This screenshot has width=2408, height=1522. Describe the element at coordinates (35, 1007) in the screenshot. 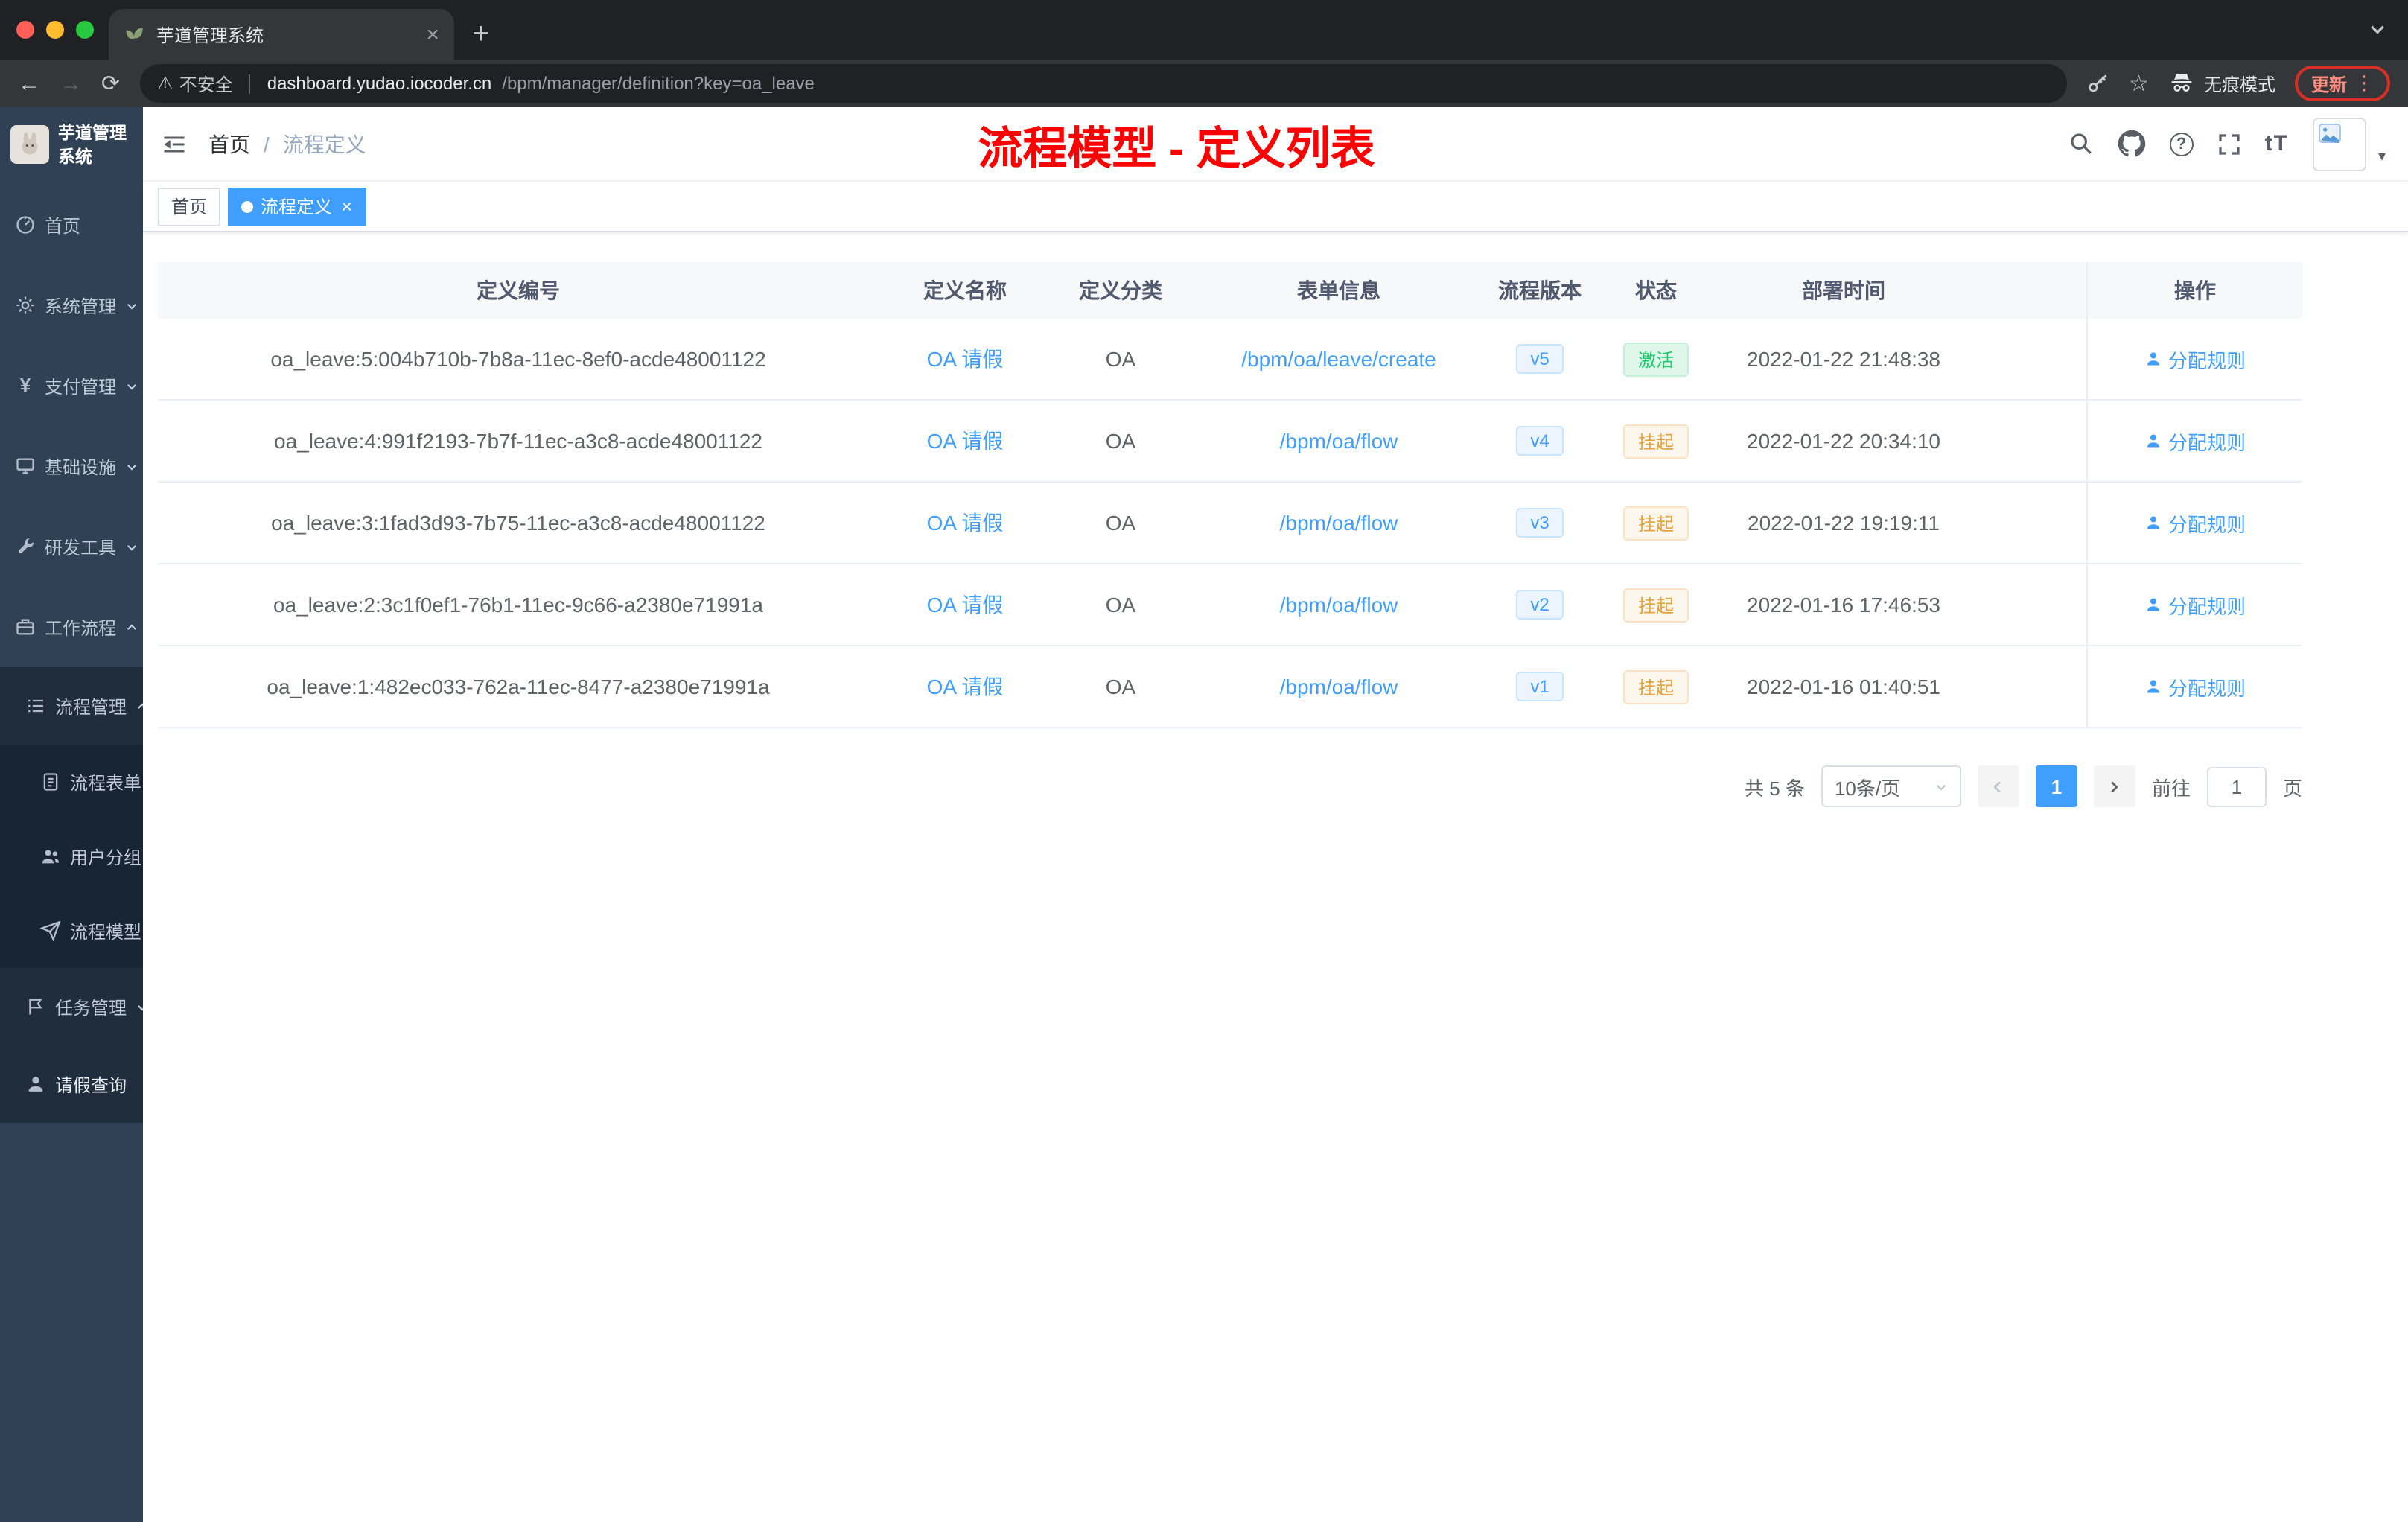

I see `flag-icon` at that location.